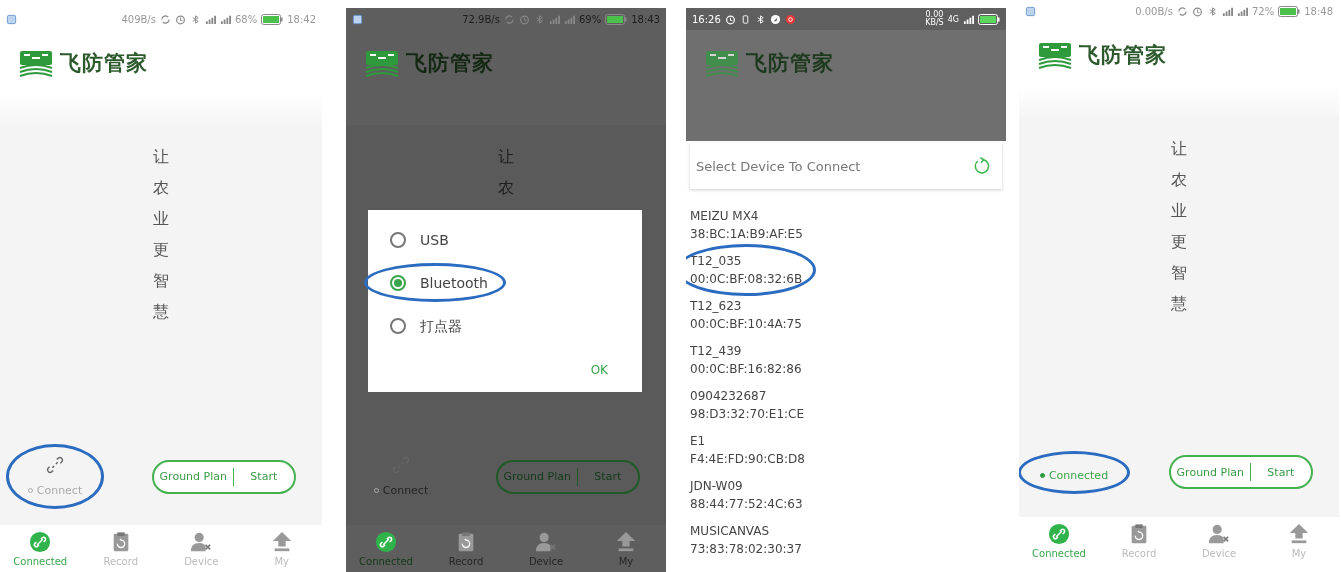  I want to click on connection-status: Connected, so click(1074, 475).